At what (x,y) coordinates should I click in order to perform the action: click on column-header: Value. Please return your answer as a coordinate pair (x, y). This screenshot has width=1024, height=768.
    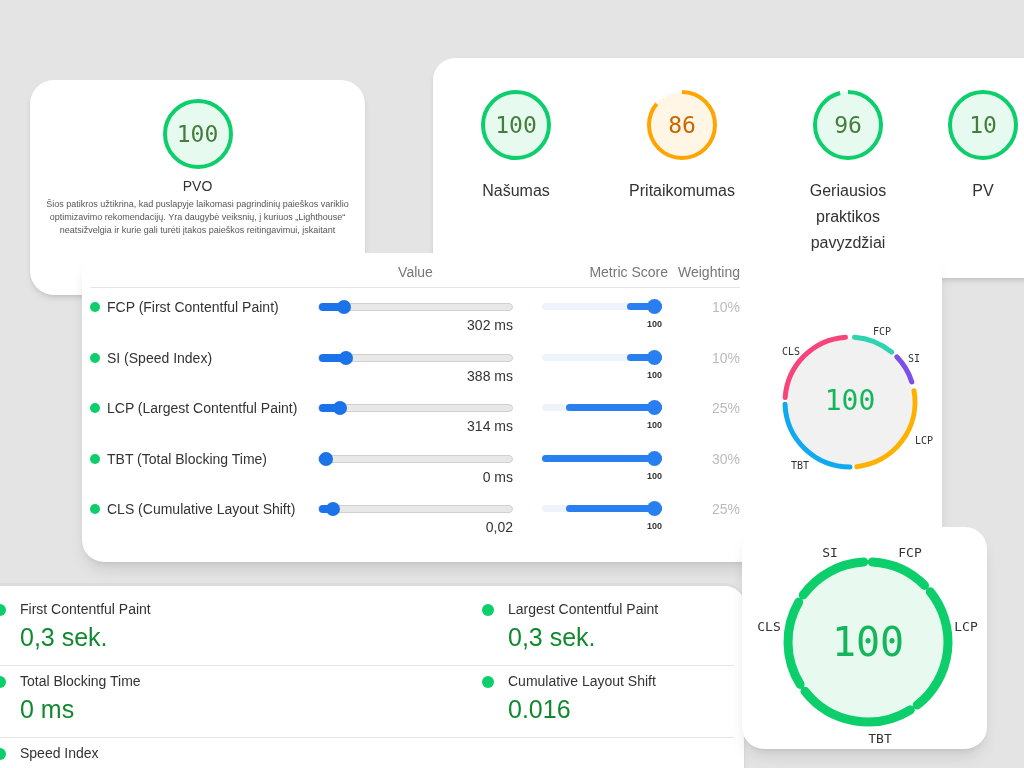
    Looking at the image, I should click on (415, 272).